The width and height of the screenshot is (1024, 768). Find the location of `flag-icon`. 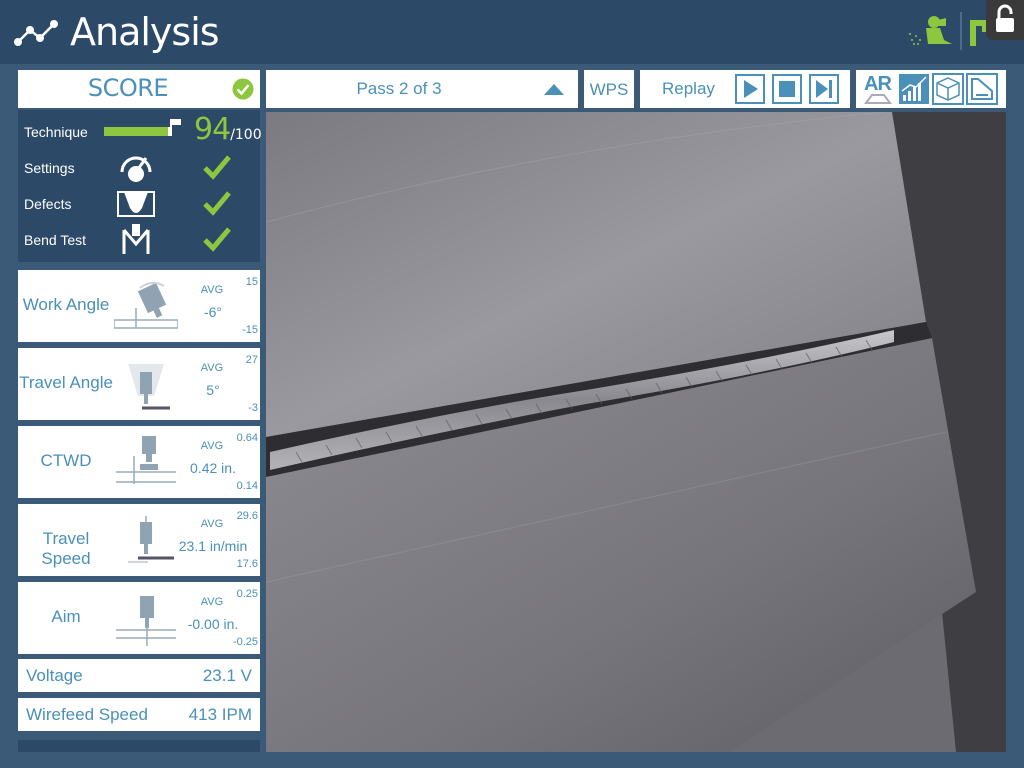

flag-icon is located at coordinates (175, 127).